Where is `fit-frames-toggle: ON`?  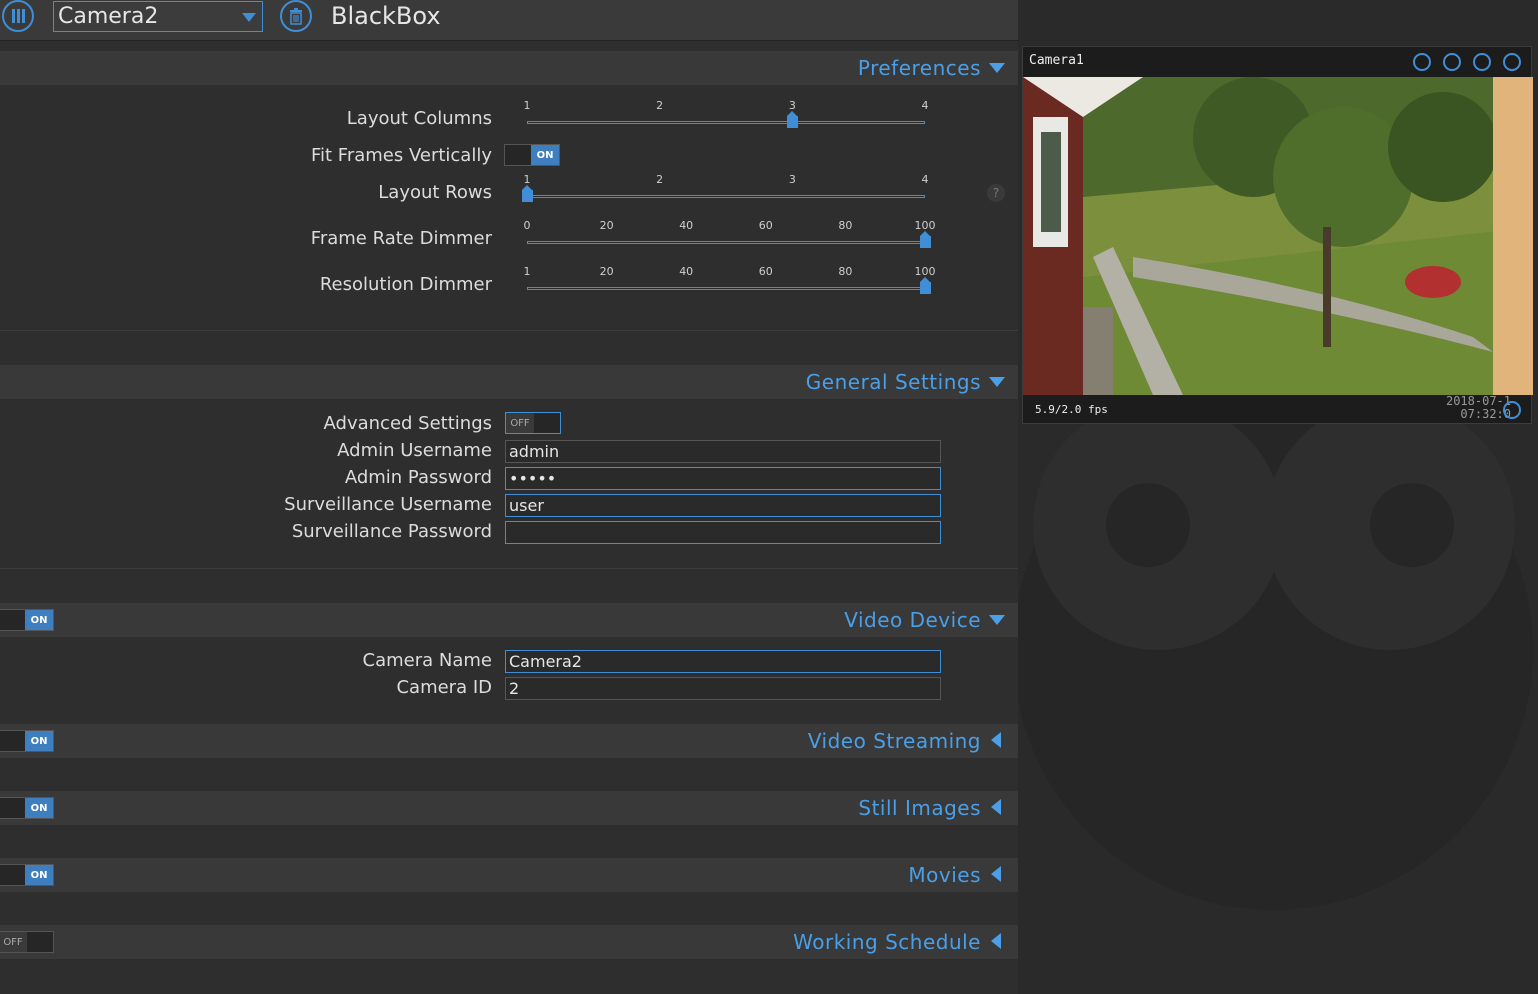
fit-frames-toggle: ON is located at coordinates (532, 155).